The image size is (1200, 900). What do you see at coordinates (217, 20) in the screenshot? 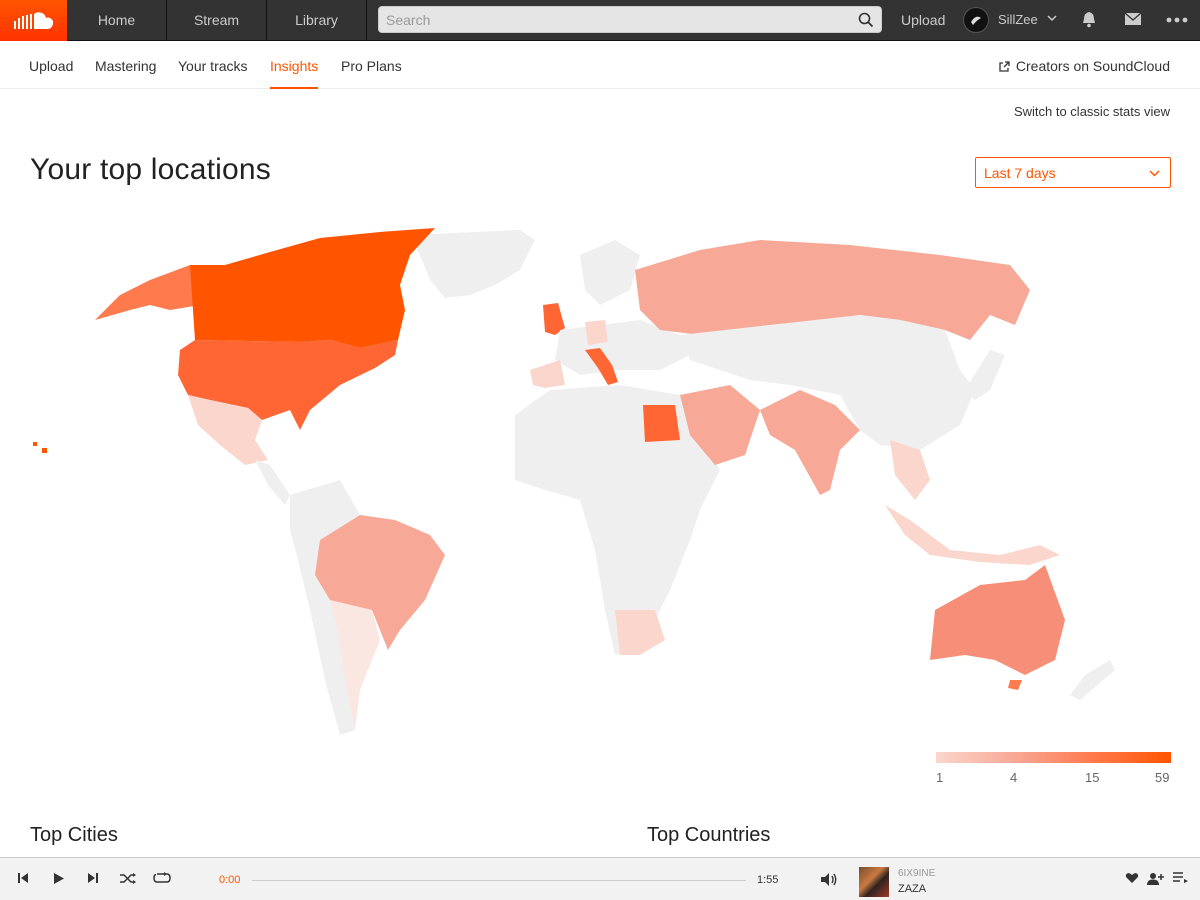
I see `nav-stream: Stream` at bounding box center [217, 20].